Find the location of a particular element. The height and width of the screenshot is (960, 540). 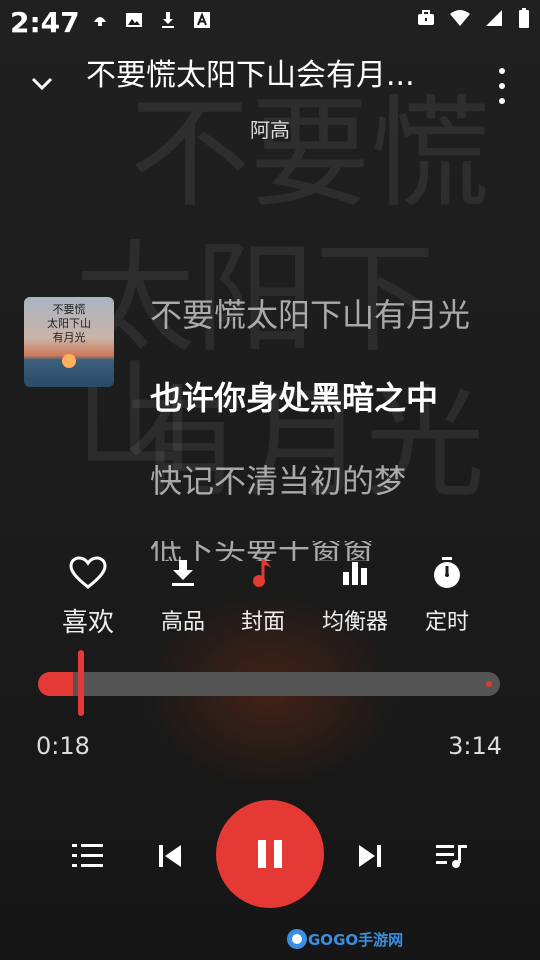

seek-end-marker is located at coordinates (489, 684).